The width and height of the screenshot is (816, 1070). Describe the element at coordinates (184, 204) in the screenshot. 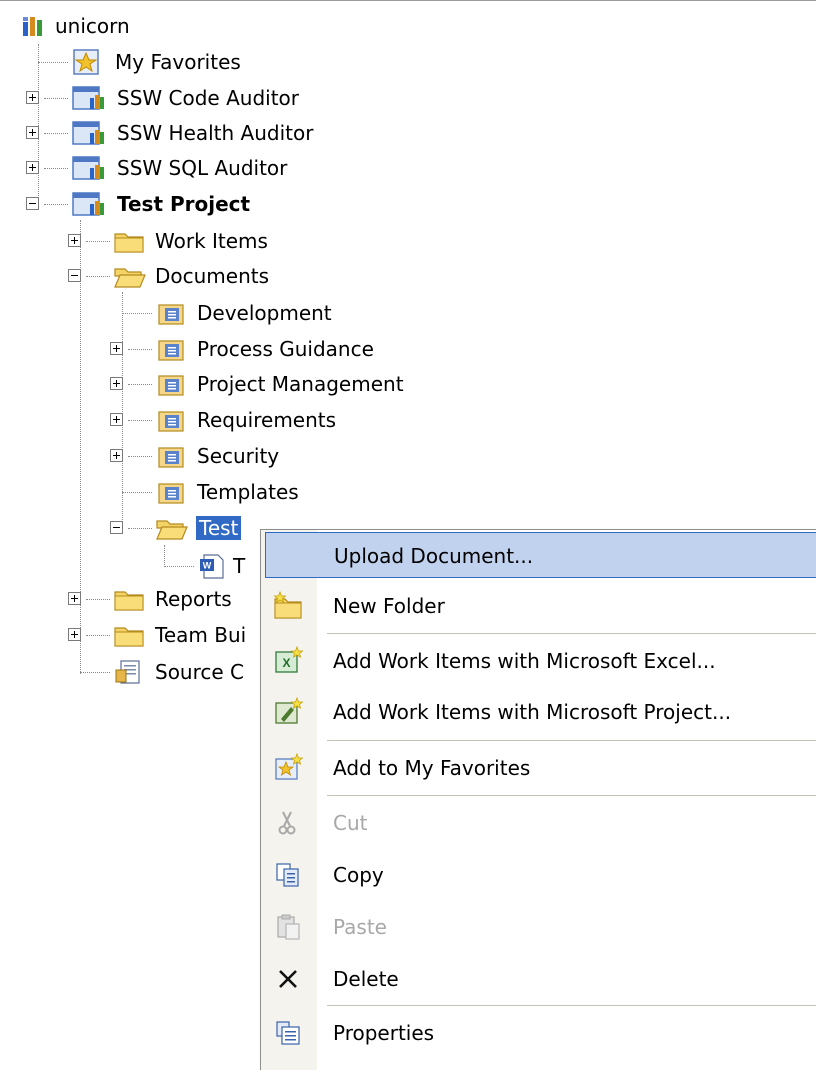

I see `tree-label: Test Project` at that location.